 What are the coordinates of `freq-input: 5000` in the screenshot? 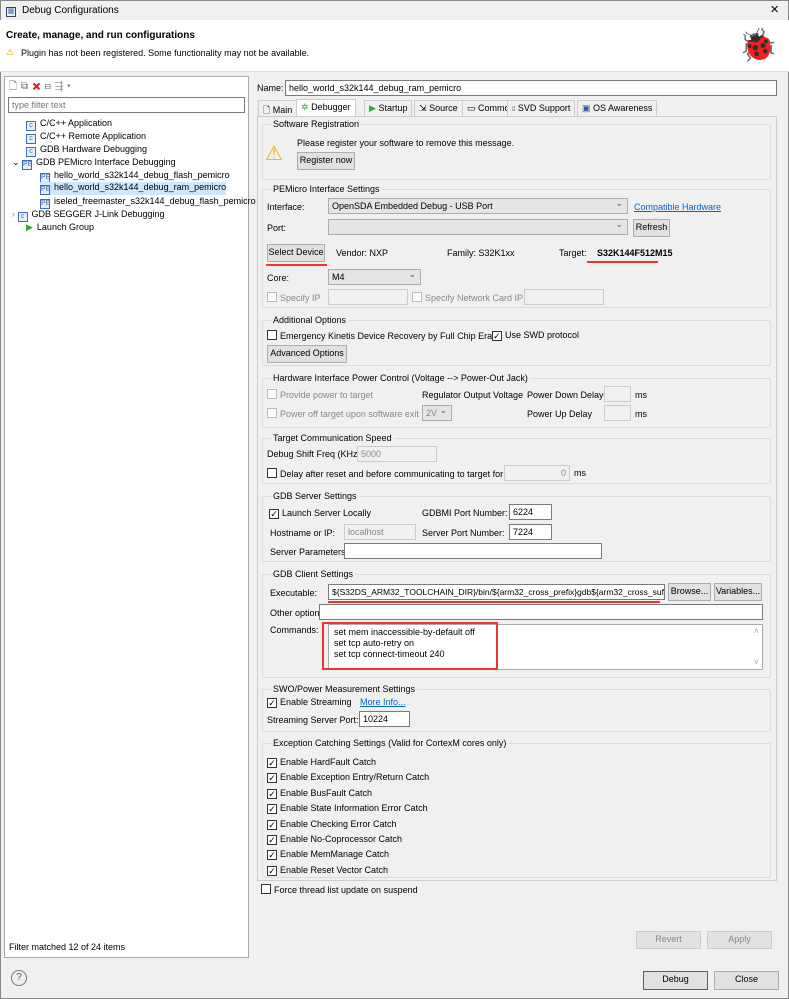 It's located at (397, 454).